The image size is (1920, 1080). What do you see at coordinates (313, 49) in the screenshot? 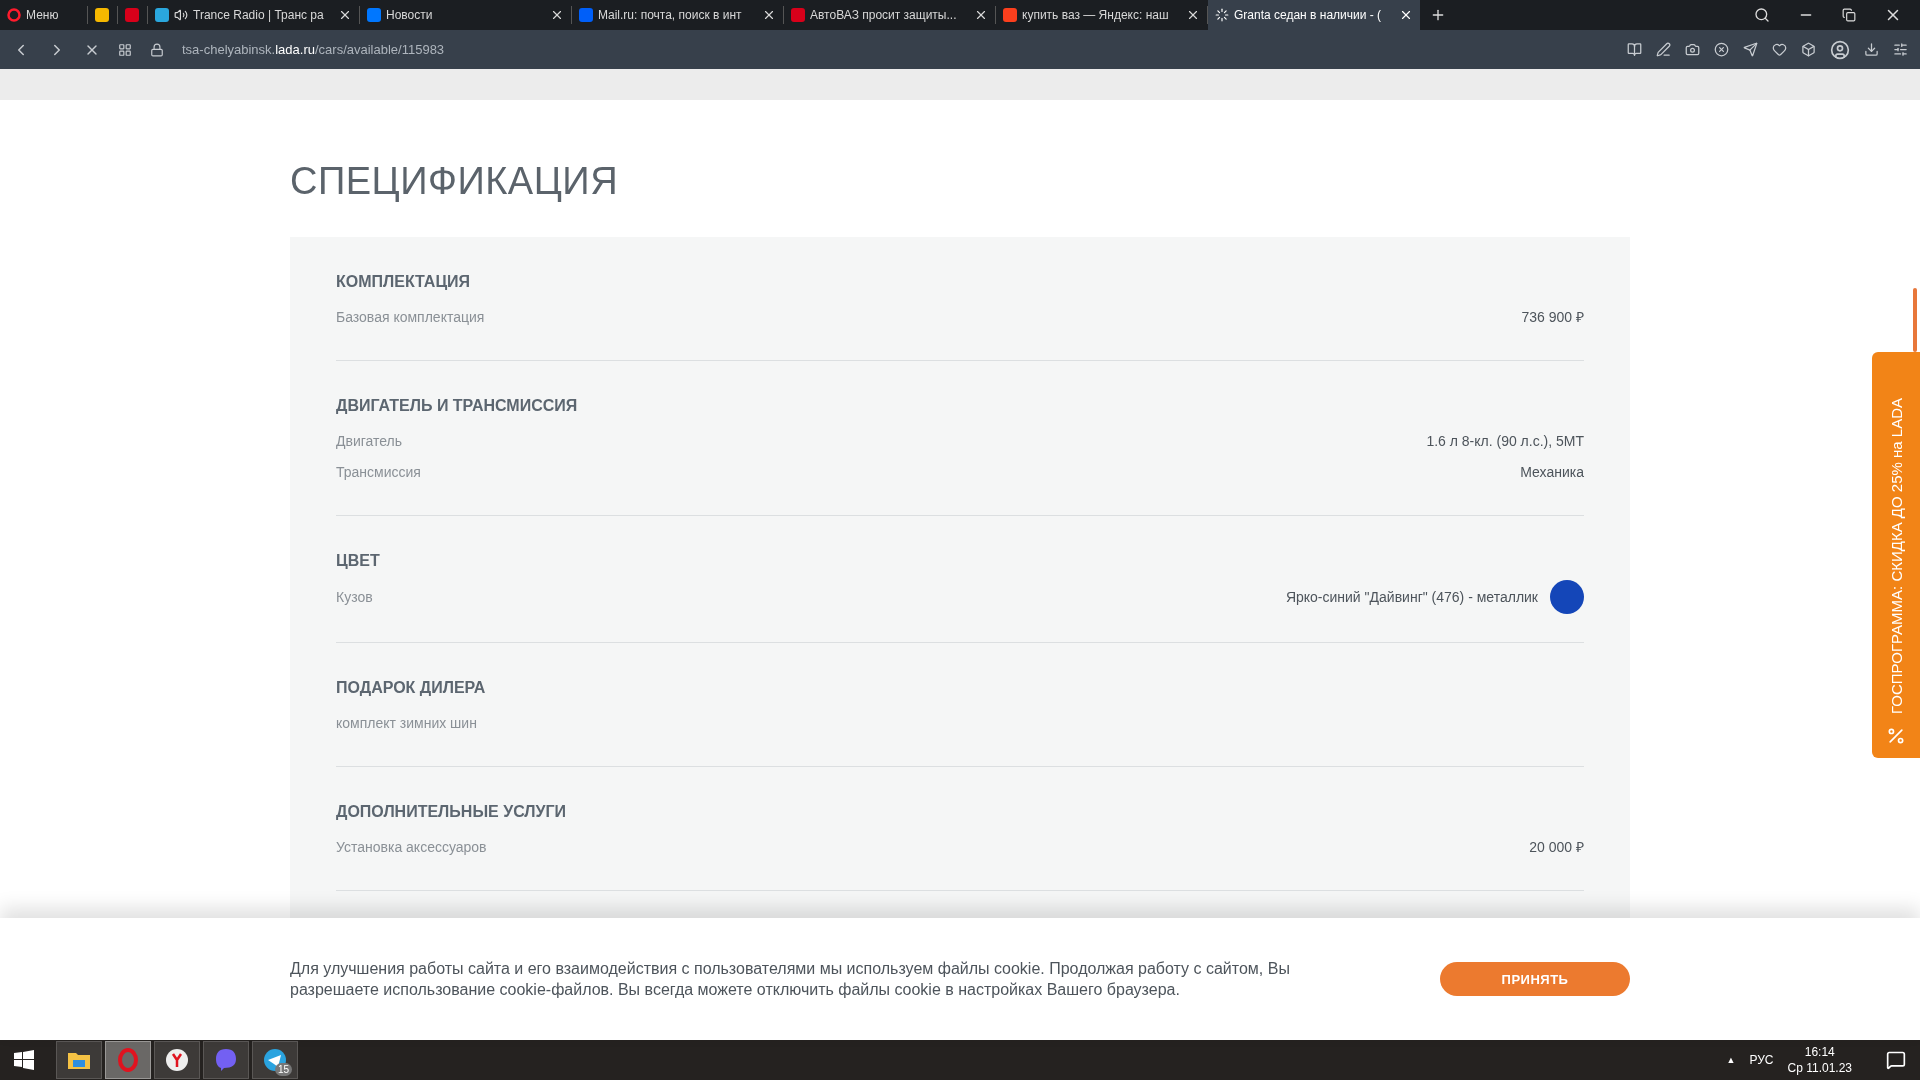
I see `url-field: tsa-chelyabinsk.lada.ru/cars/available/115983` at bounding box center [313, 49].